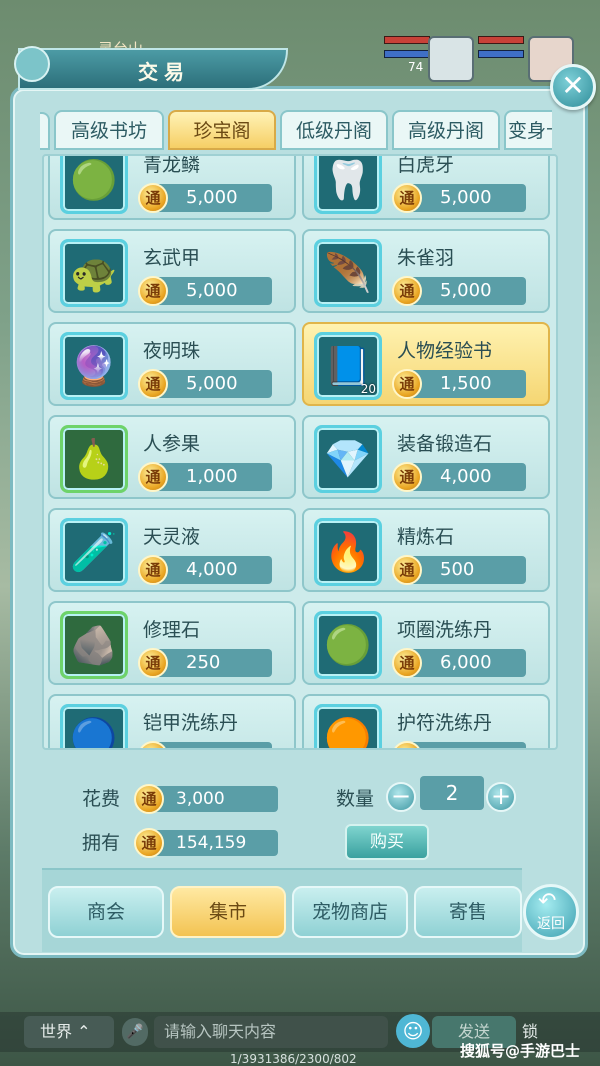 The width and height of the screenshot is (600, 1066). I want to click on jade-icon: 🟢, so click(94, 180).